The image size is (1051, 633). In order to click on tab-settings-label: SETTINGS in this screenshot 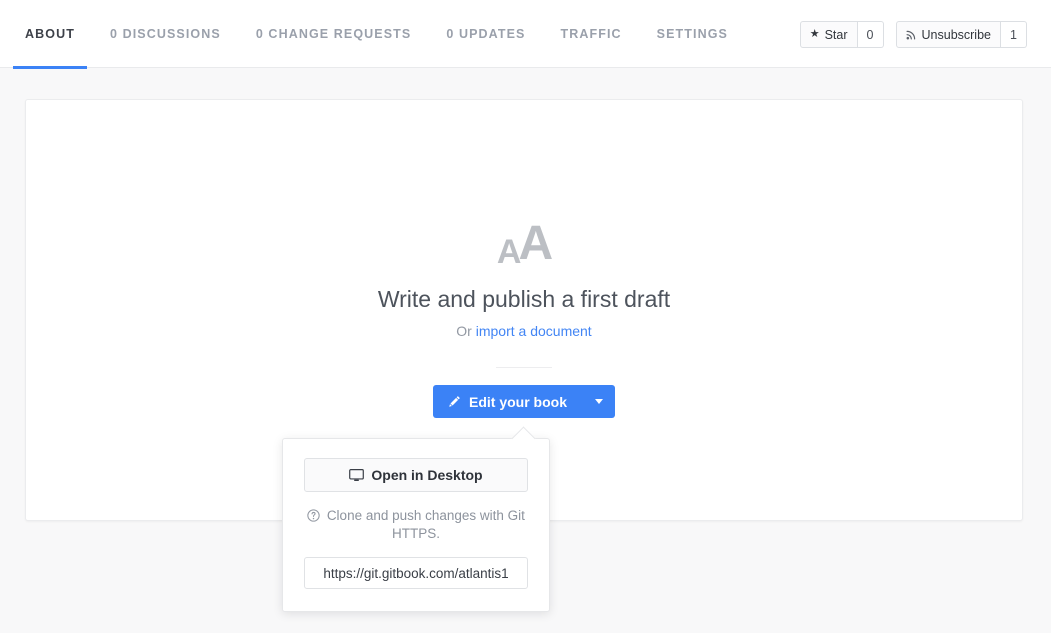, I will do `click(692, 33)`.